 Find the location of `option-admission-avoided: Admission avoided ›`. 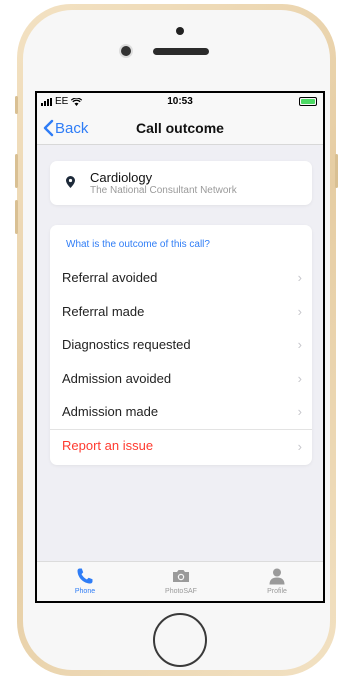

option-admission-avoided: Admission avoided › is located at coordinates (181, 379).